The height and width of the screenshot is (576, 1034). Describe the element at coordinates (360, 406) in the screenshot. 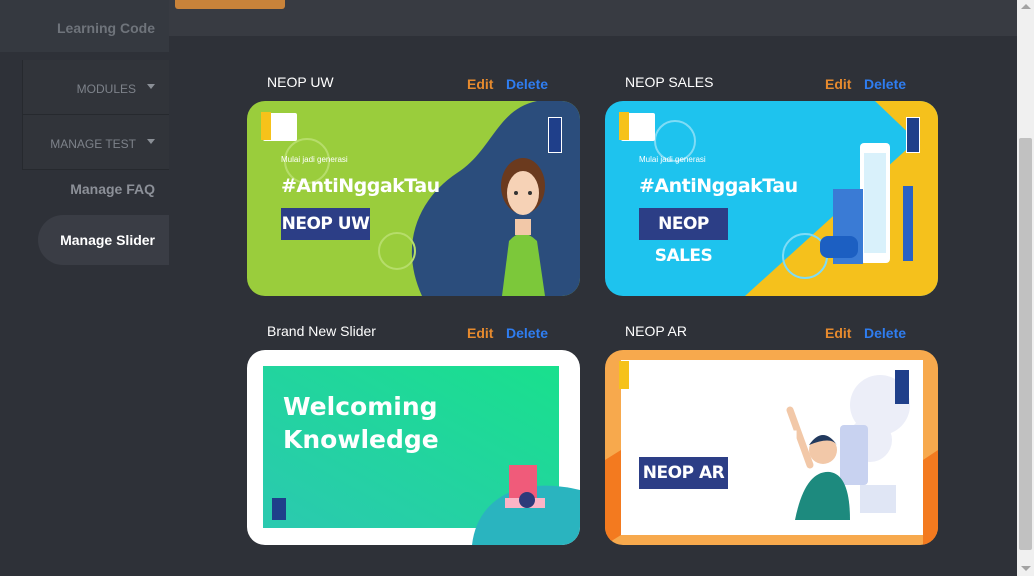

I see `banner-heading-line1: Welcoming` at that location.